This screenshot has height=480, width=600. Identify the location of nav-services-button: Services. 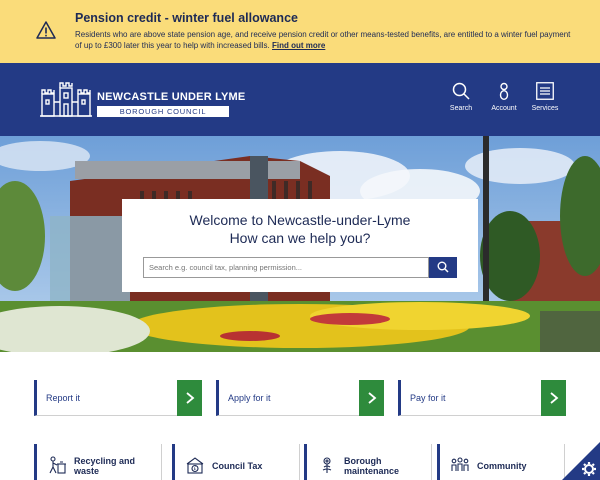
(545, 102).